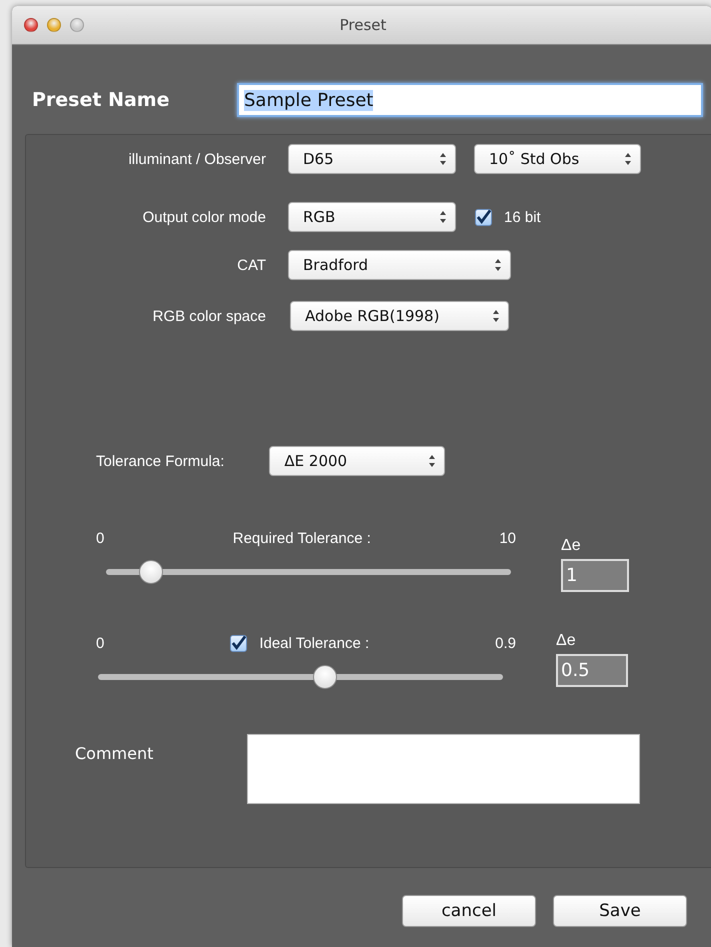  What do you see at coordinates (505, 643) in the screenshot?
I see `max-label: 0.9` at bounding box center [505, 643].